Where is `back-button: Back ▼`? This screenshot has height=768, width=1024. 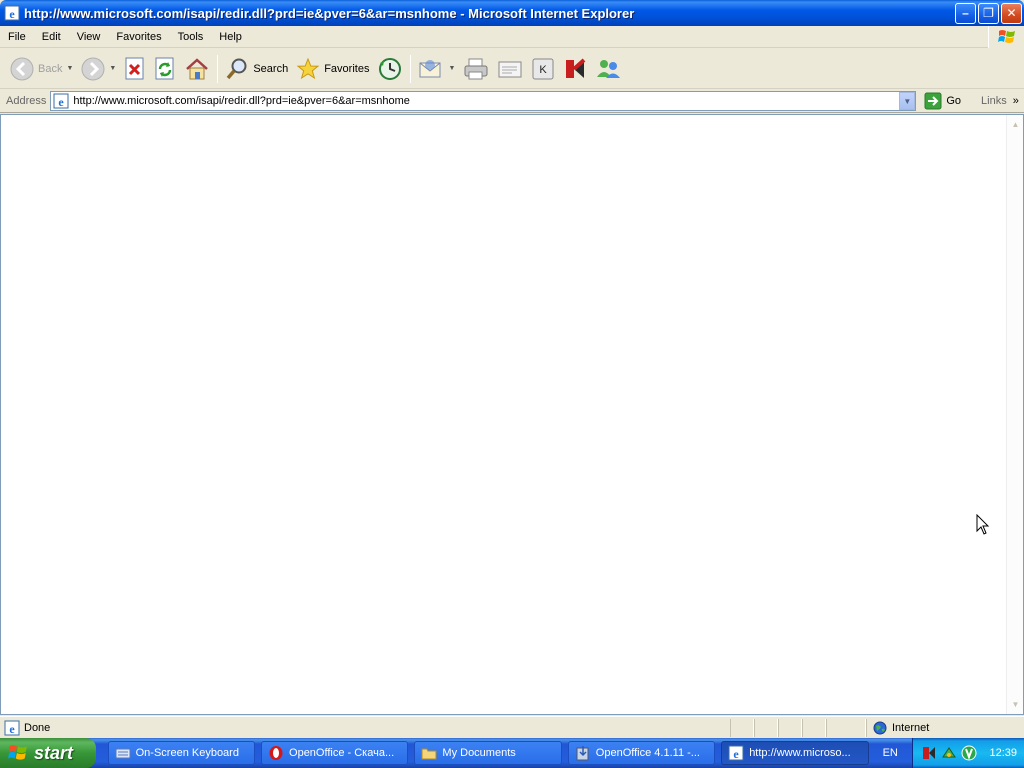
back-button: Back ▼ is located at coordinates (41, 69).